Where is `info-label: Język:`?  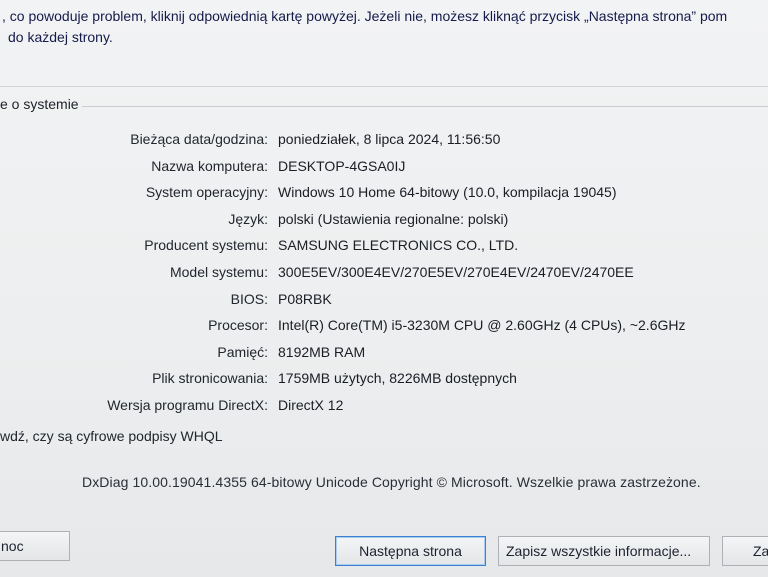
info-label: Język: is located at coordinates (248, 218).